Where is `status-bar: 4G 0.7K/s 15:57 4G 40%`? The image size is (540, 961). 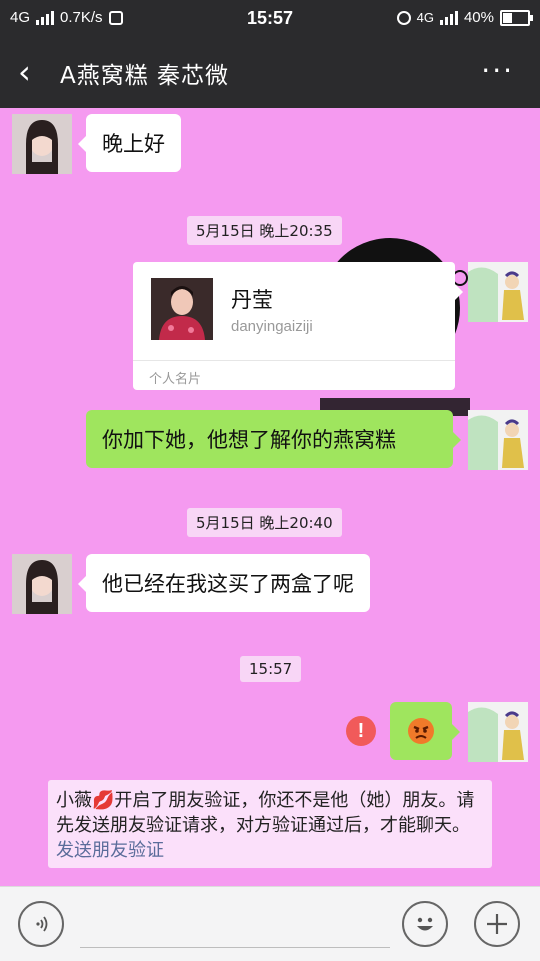
status-bar: 4G 0.7K/s 15:57 4G 40% is located at coordinates (270, 18).